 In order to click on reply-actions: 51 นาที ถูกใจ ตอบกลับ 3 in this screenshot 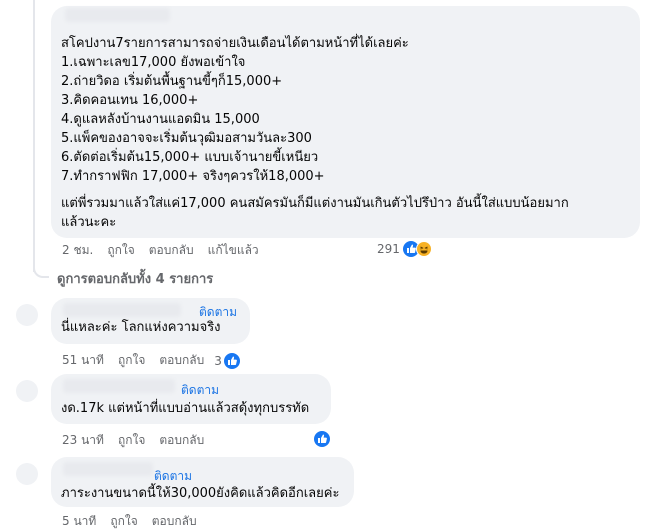, I will do `click(158, 360)`.